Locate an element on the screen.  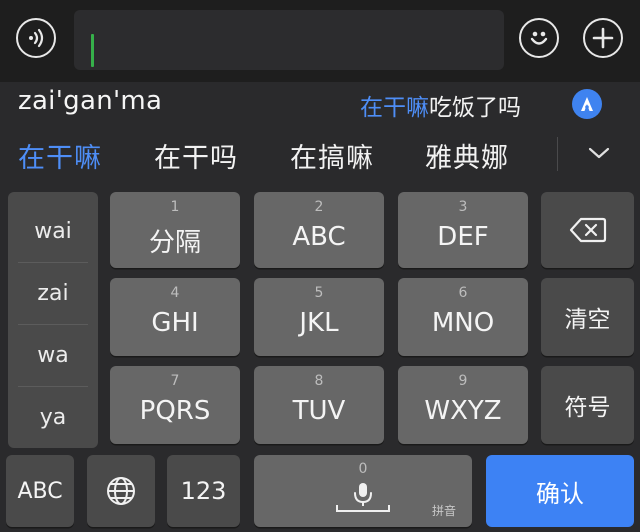
key-number: 6 is located at coordinates (463, 293).